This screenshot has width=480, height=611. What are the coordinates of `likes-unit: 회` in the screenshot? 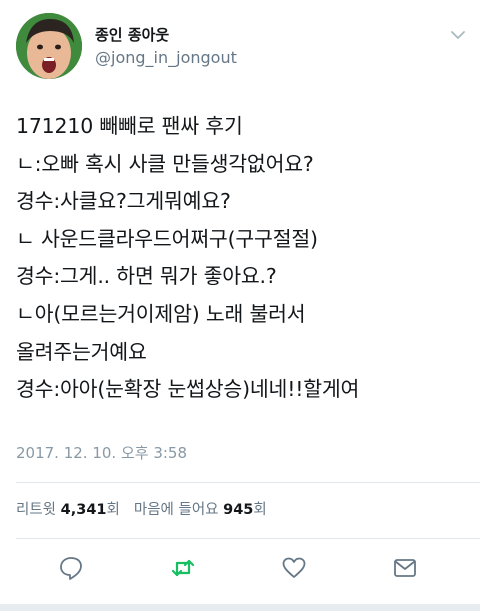 It's located at (260, 510).